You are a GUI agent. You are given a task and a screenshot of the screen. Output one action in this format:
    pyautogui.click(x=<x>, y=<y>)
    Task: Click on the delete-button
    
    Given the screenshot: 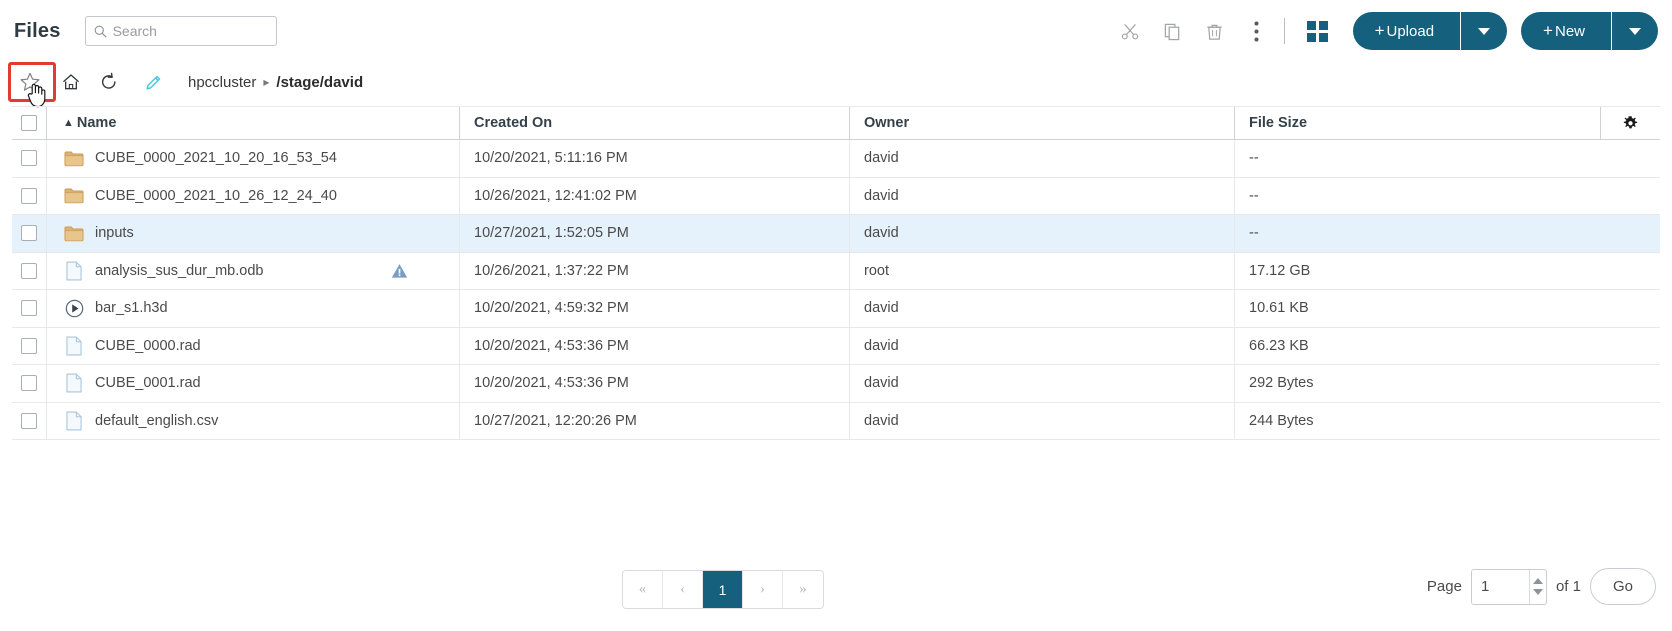 What is the action you would take?
    pyautogui.click(x=1215, y=31)
    